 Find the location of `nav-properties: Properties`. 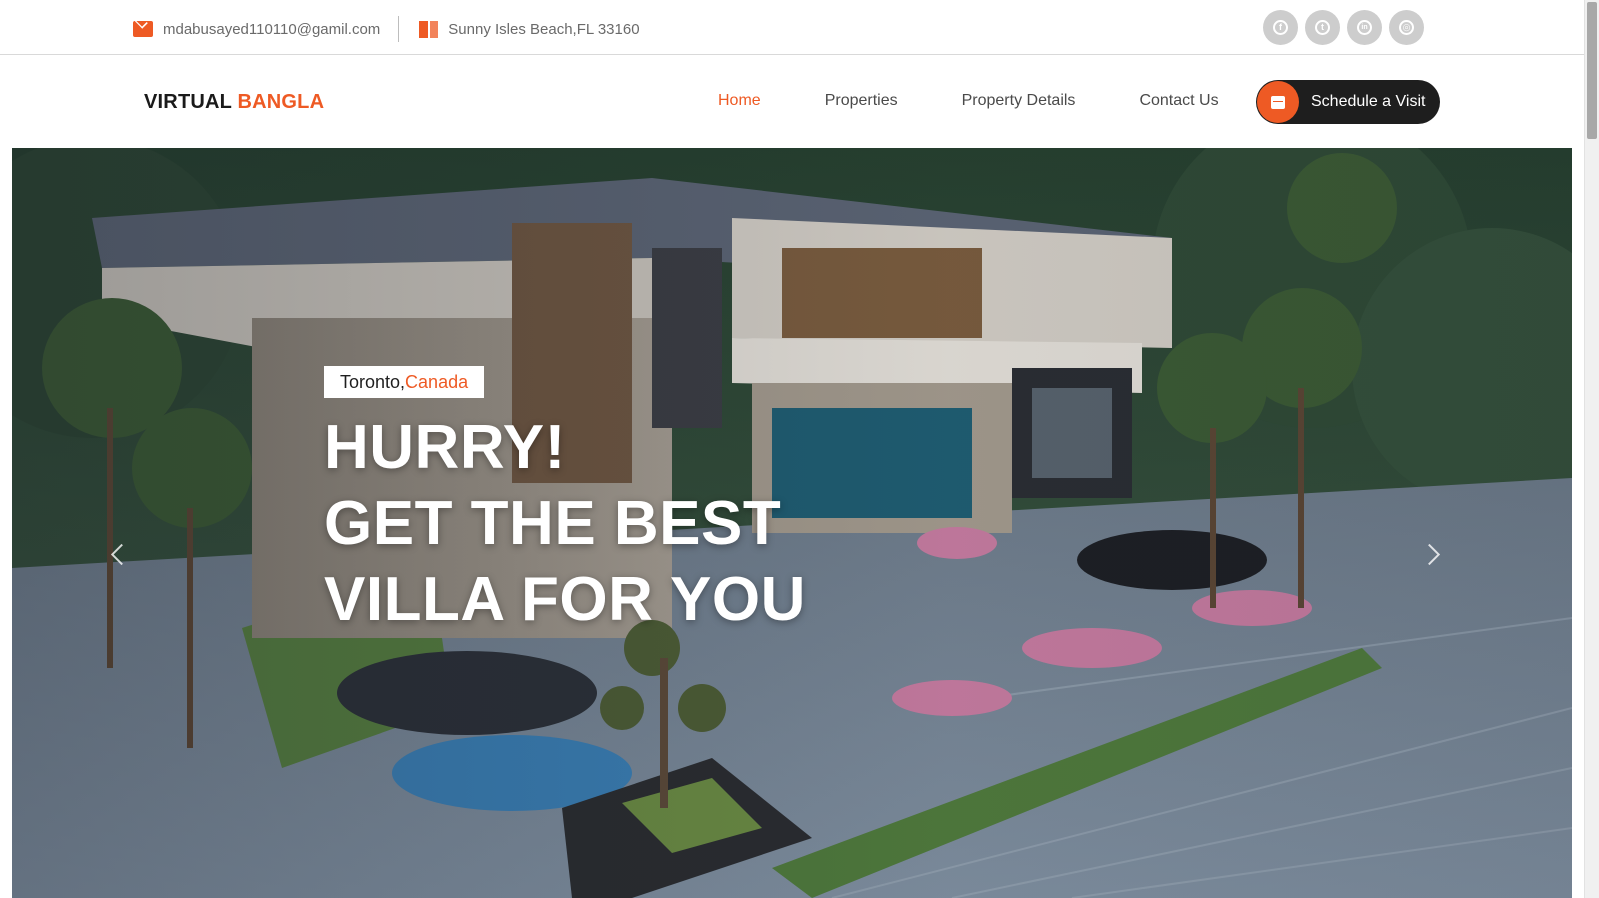

nav-properties: Properties is located at coordinates (861, 101).